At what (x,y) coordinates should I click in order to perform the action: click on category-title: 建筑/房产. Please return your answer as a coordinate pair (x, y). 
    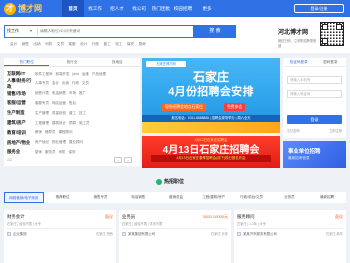
    Looking at the image, I should click on (21, 123).